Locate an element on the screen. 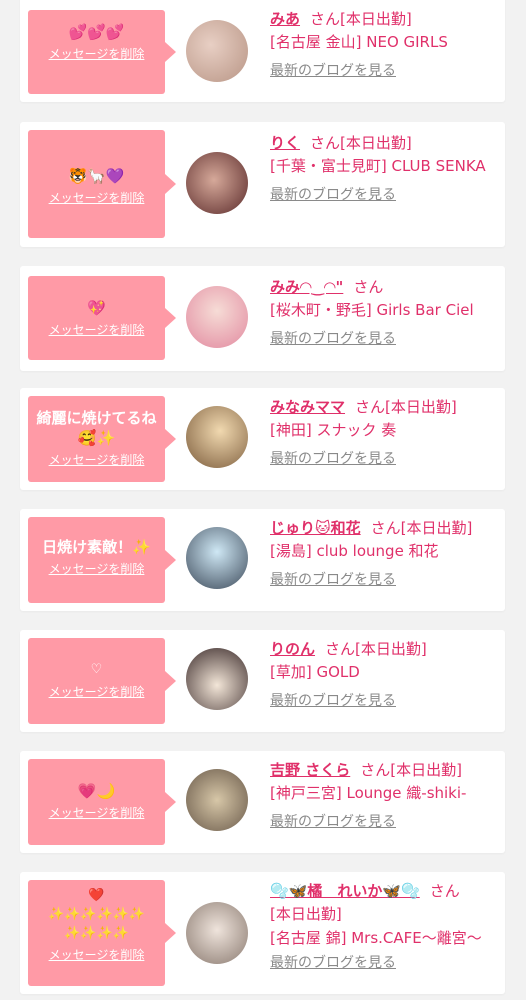 This screenshot has width=526, height=1000. cast-name-link: りく is located at coordinates (285, 143).